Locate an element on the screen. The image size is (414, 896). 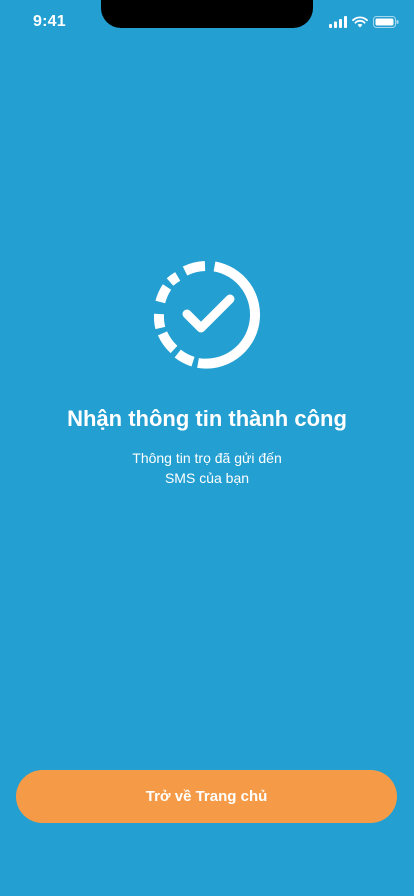
check-circle-icon is located at coordinates (207, 315).